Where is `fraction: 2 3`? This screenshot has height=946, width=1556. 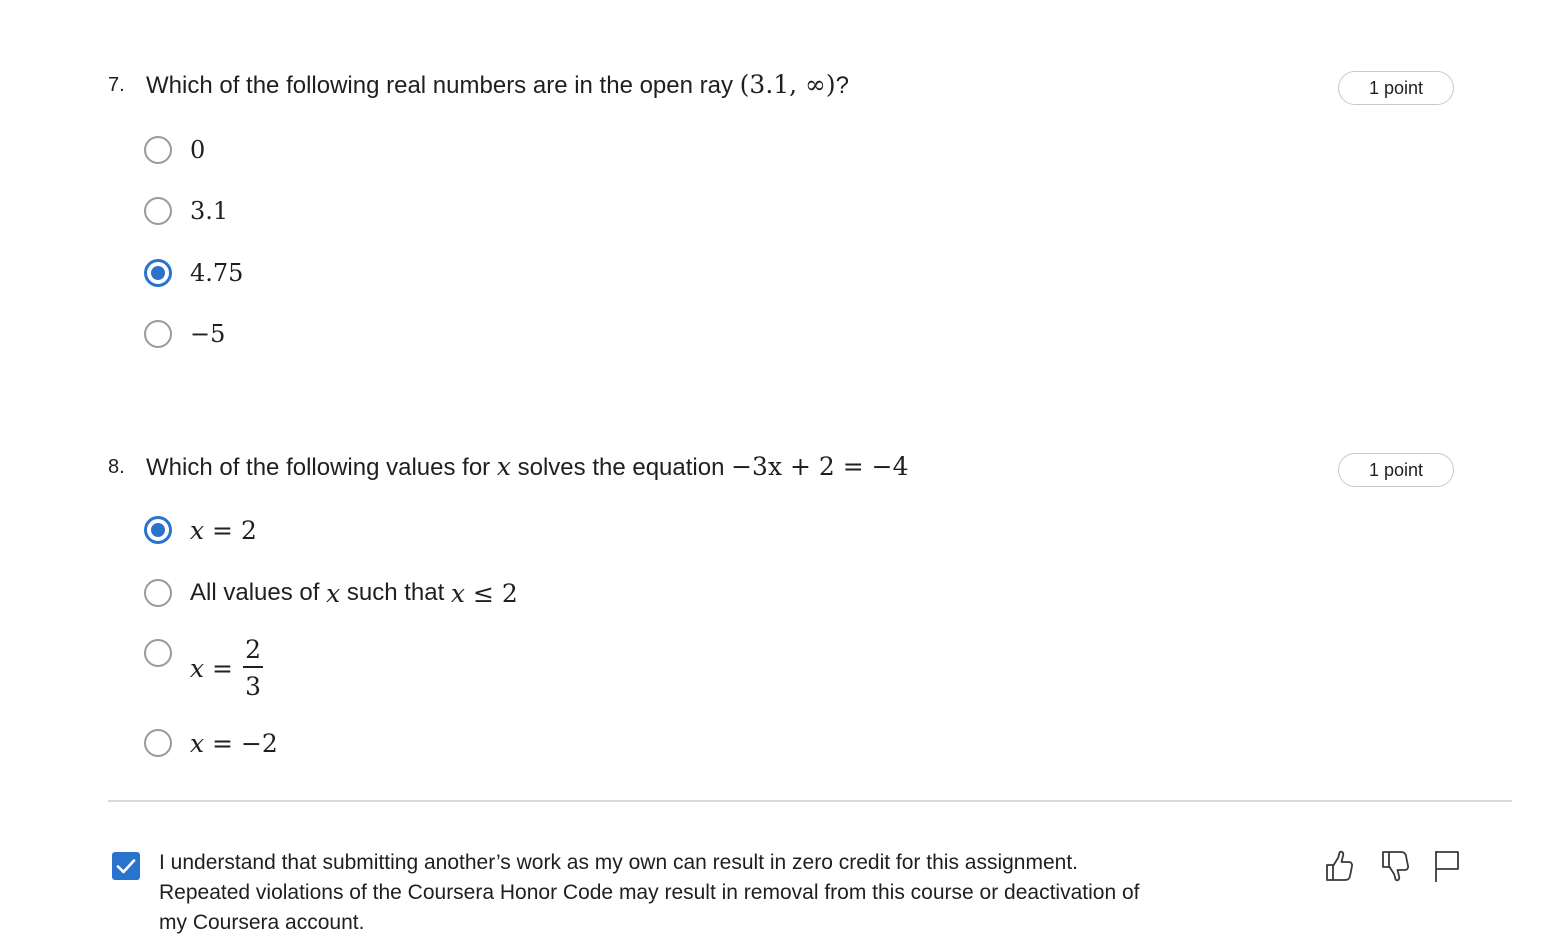
fraction: 2 3 is located at coordinates (253, 668).